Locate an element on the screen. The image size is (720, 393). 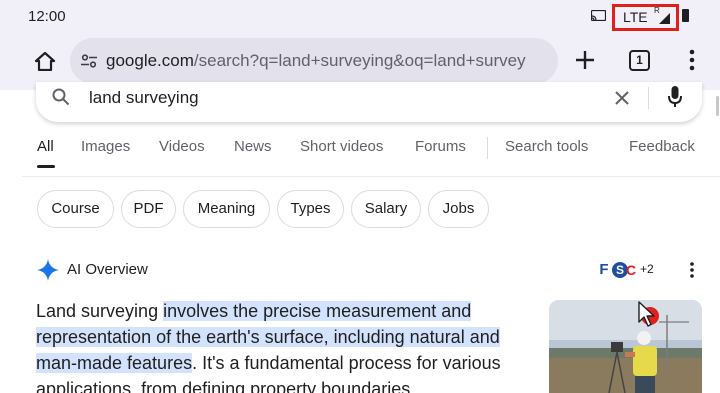
mic-icon is located at coordinates (675, 97).